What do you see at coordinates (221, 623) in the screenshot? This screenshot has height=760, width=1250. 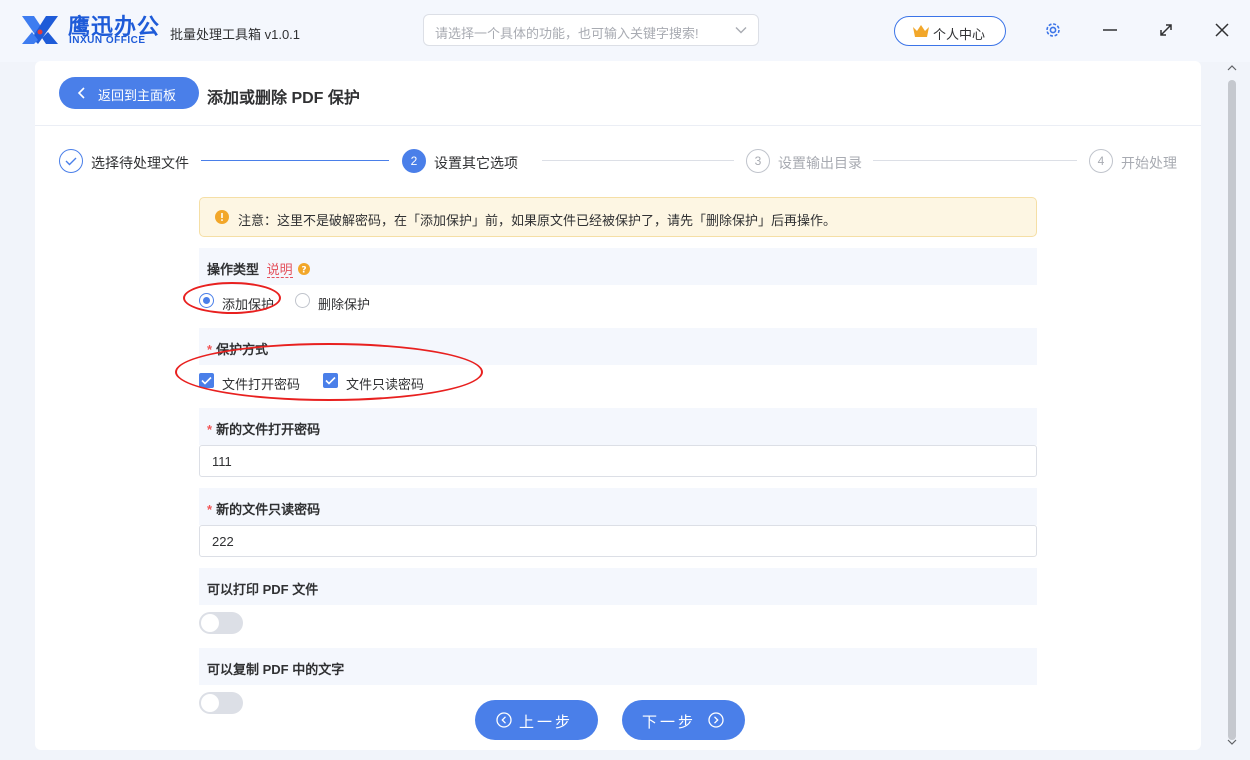 I see `can-print-toggle` at bounding box center [221, 623].